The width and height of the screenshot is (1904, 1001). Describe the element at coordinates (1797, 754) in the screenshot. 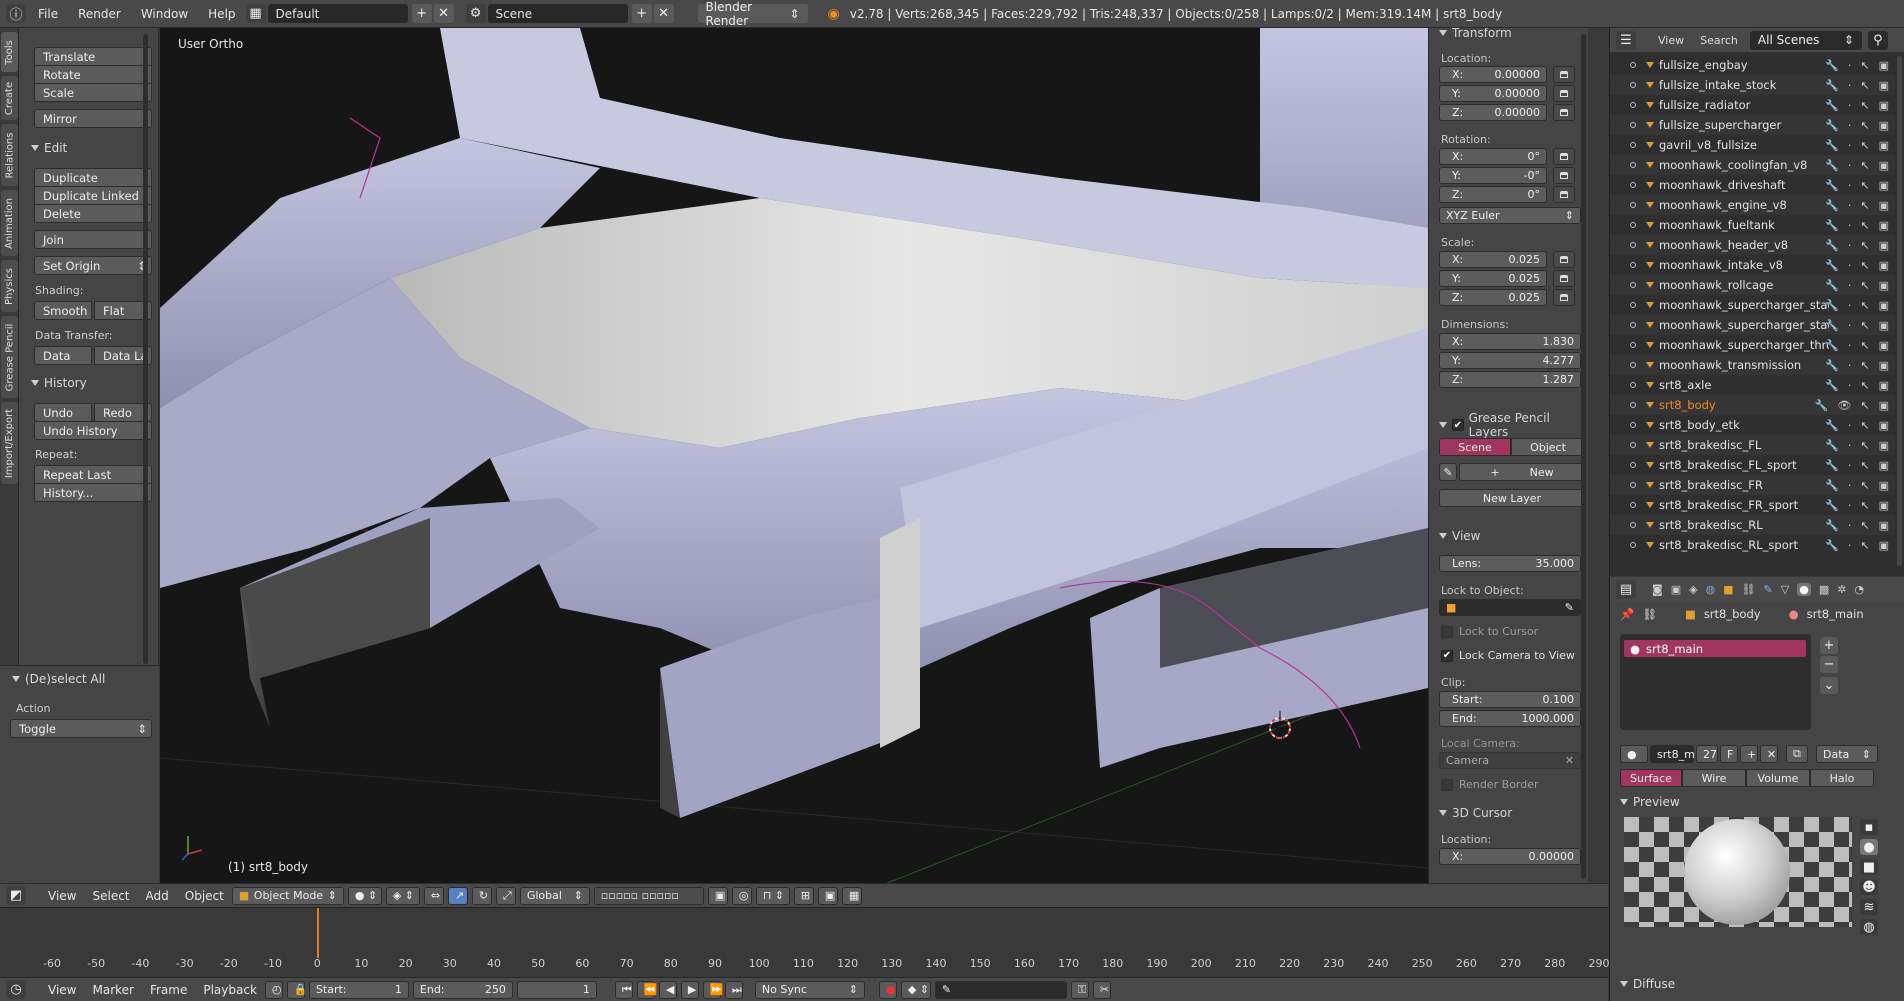

I see `copy-icon: ⧉` at that location.